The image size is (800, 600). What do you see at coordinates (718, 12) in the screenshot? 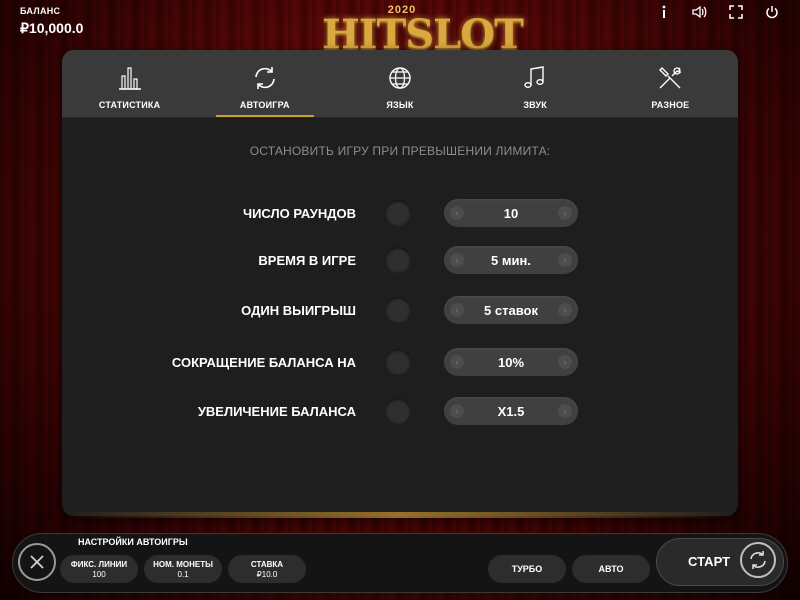
I see `top-icons` at bounding box center [718, 12].